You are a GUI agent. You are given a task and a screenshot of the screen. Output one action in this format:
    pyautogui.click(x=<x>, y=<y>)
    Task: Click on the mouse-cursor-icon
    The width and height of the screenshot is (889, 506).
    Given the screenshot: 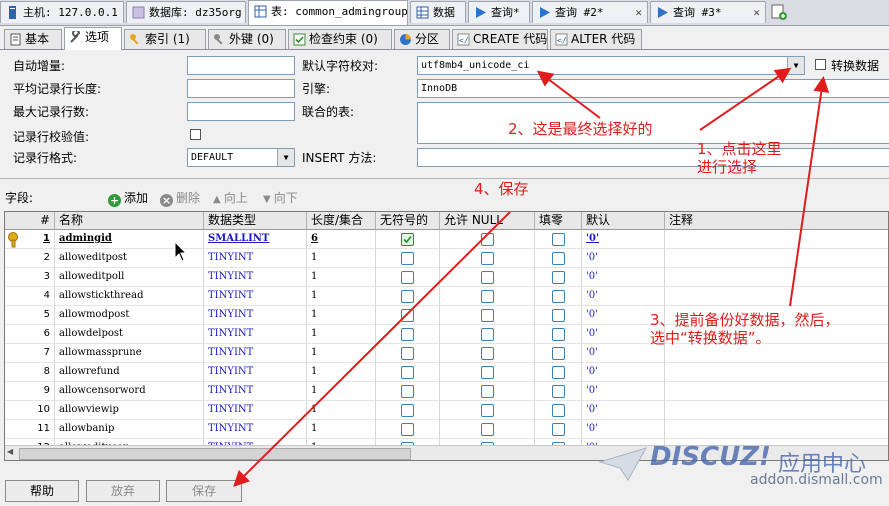 What is the action you would take?
    pyautogui.click(x=181, y=251)
    